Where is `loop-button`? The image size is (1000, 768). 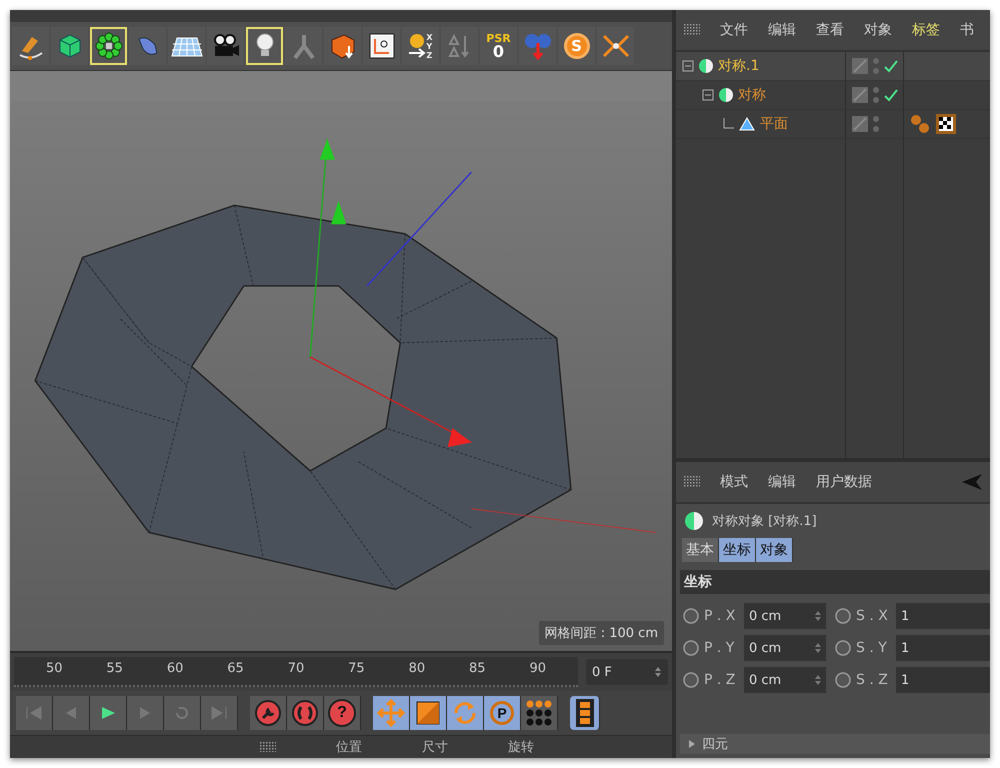 loop-button is located at coordinates (182, 713).